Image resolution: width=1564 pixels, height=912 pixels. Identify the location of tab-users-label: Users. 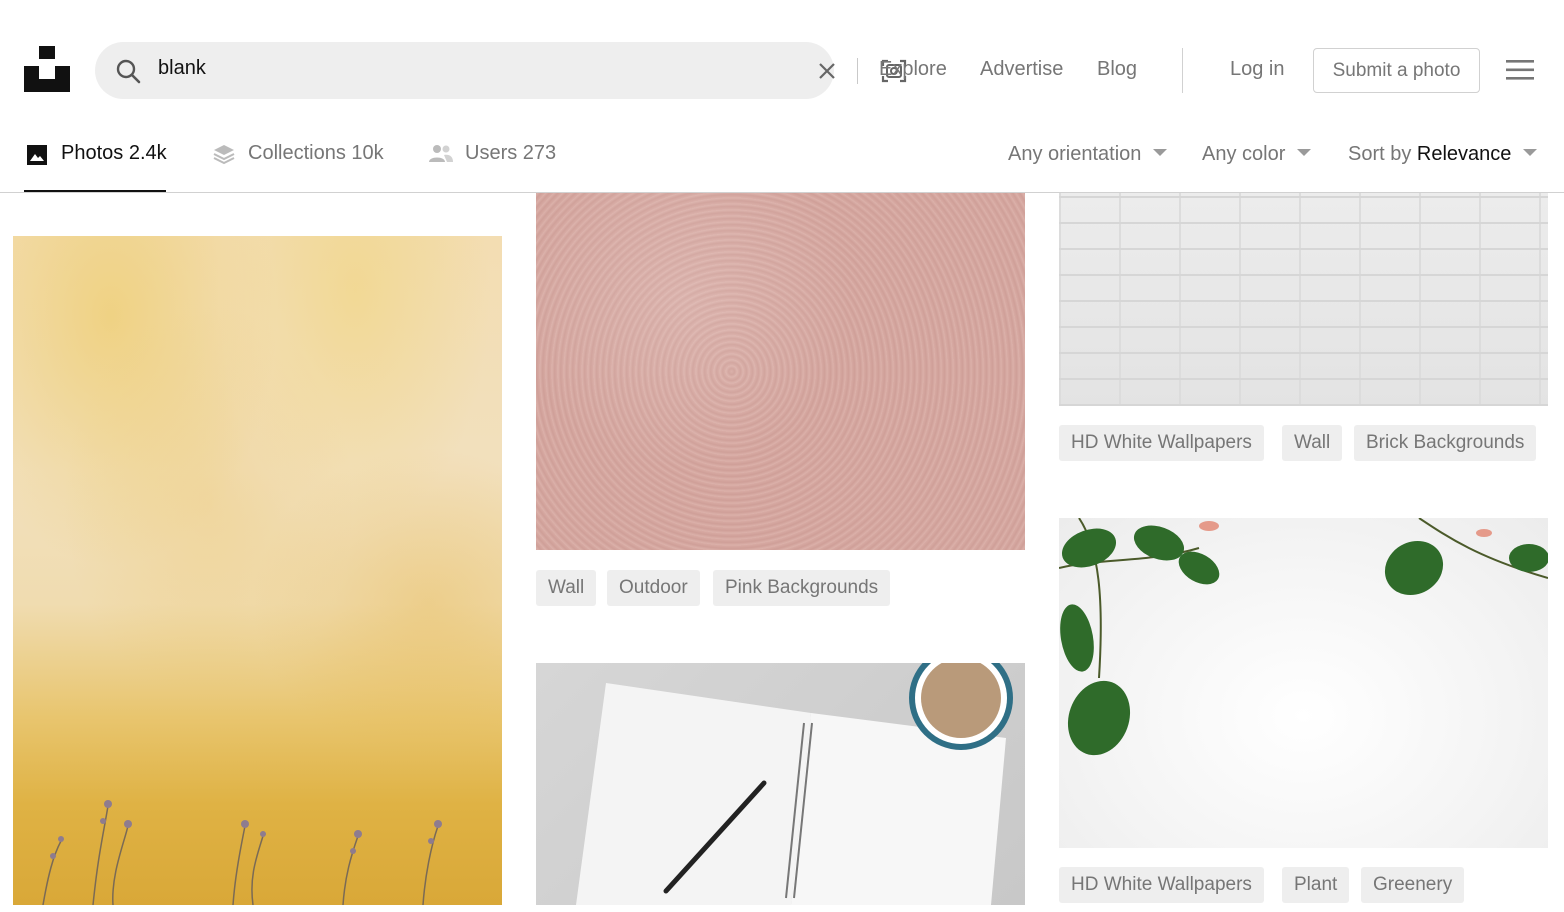
(491, 153).